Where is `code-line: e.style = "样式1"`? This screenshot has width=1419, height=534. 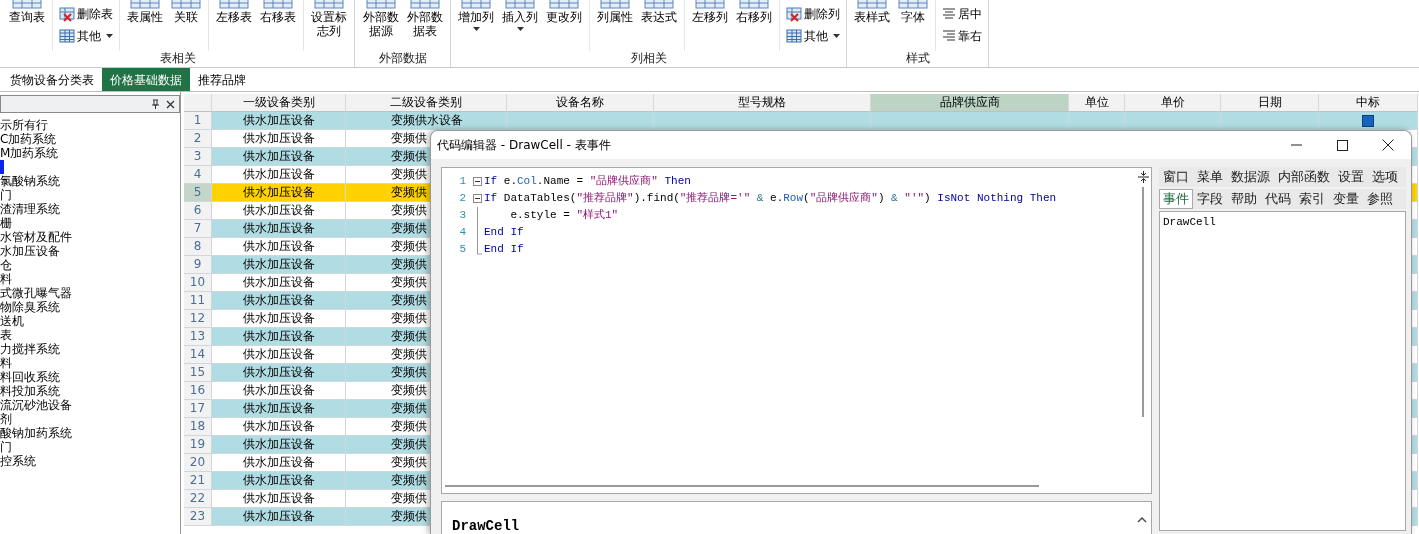 code-line: e.style = "样式1" is located at coordinates (564, 216).